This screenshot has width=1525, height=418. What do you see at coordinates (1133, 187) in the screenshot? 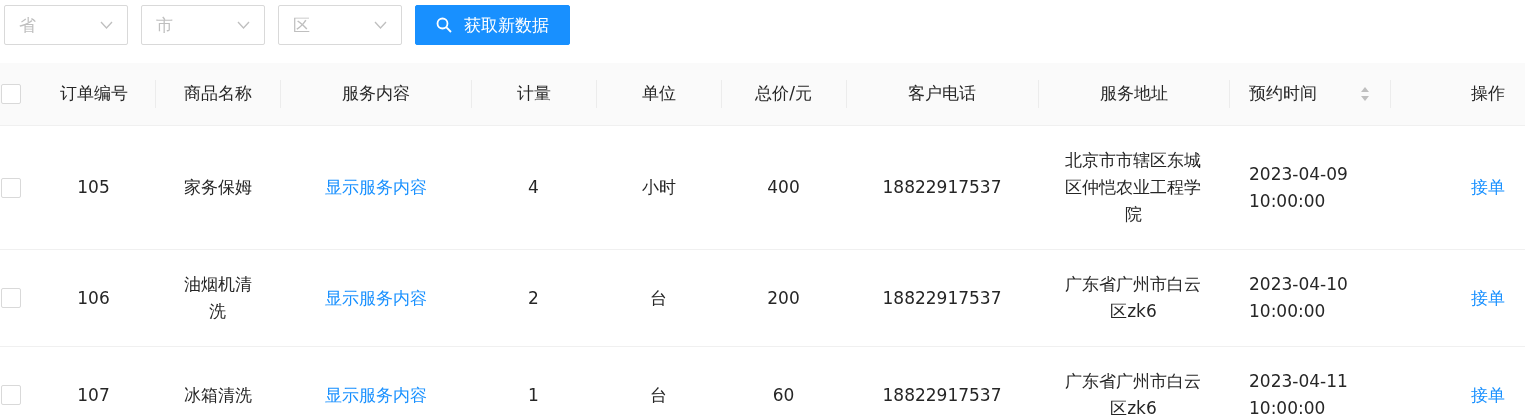
I see `service-address: 北京市市辖区东城区仲恺农业工程学院` at bounding box center [1133, 187].